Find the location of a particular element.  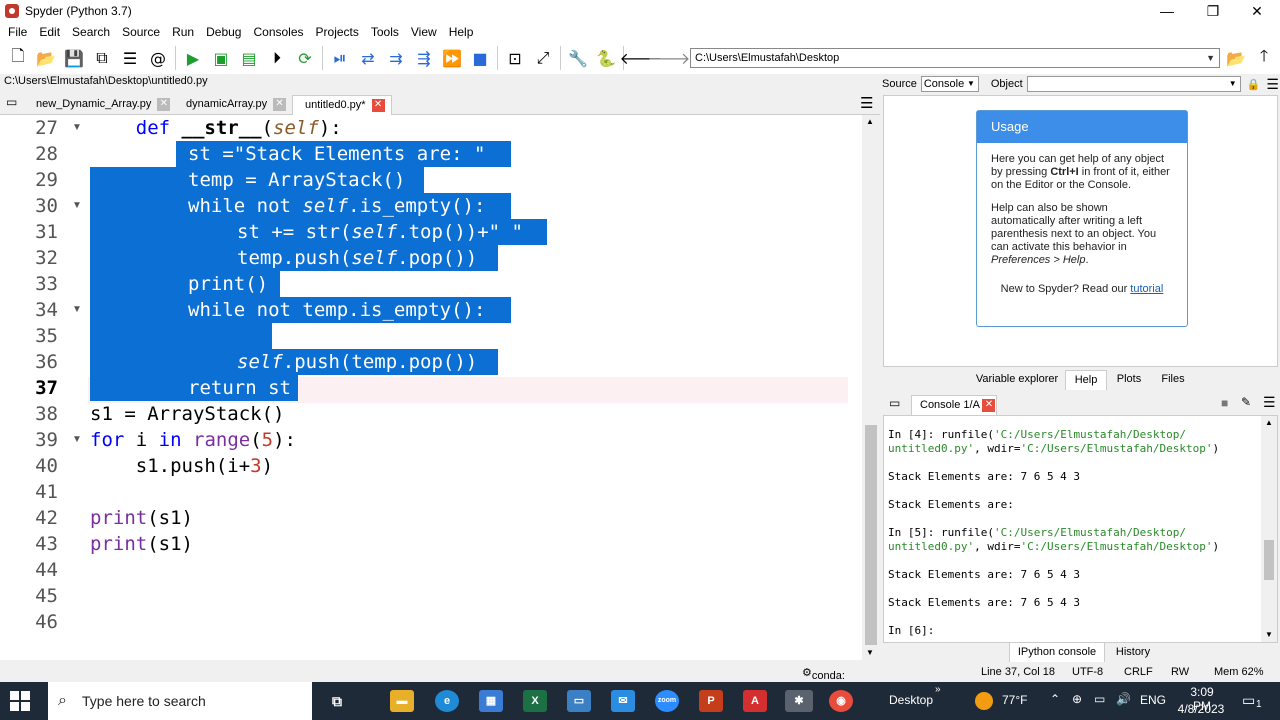

minimize-button: — is located at coordinates (1167, 11).